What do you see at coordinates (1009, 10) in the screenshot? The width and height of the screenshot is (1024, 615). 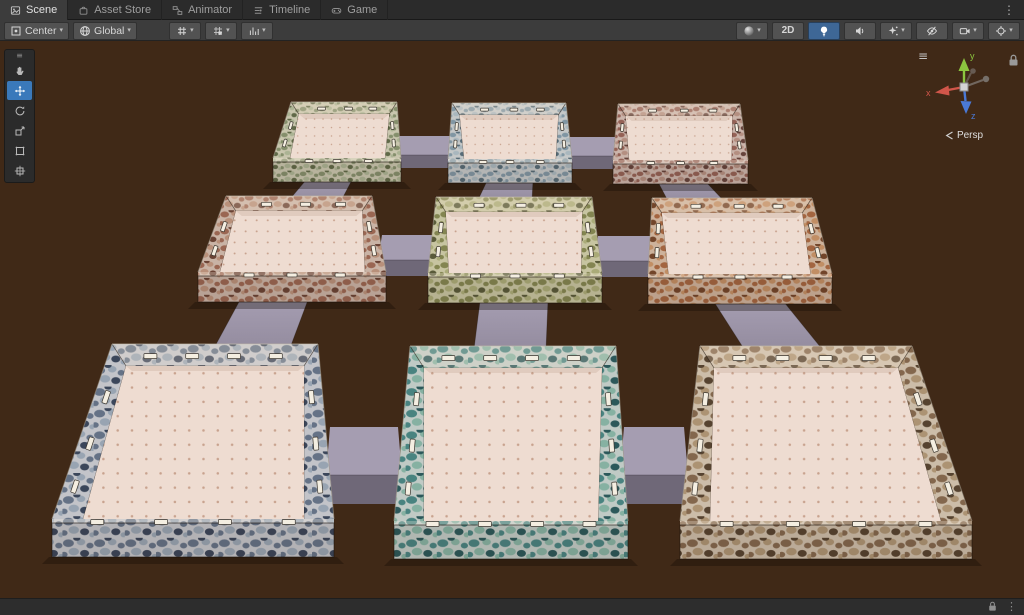 I see `window-menu-icon: ⋮` at bounding box center [1009, 10].